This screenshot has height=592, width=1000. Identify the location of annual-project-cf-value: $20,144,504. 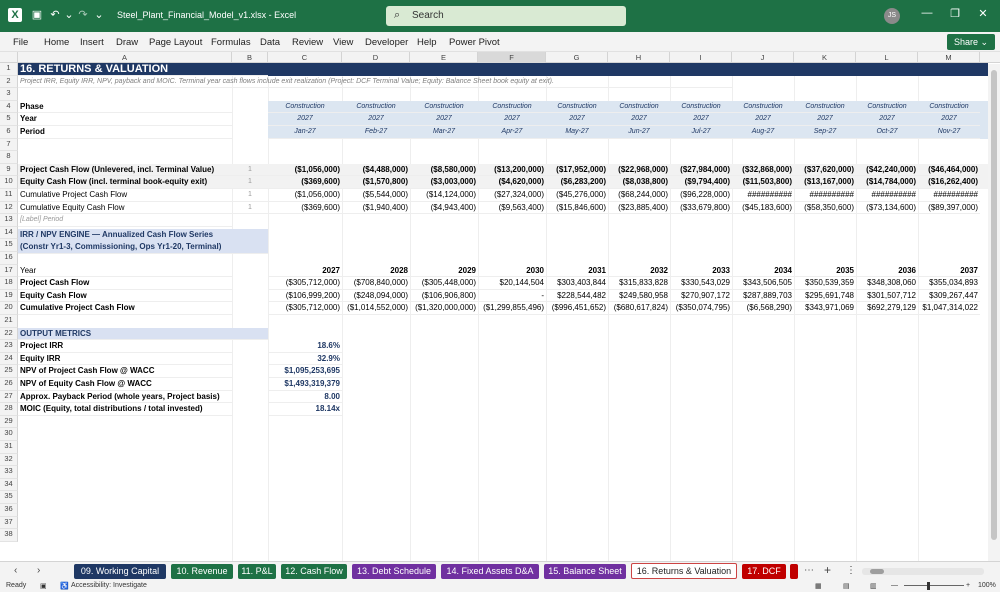
(512, 283).